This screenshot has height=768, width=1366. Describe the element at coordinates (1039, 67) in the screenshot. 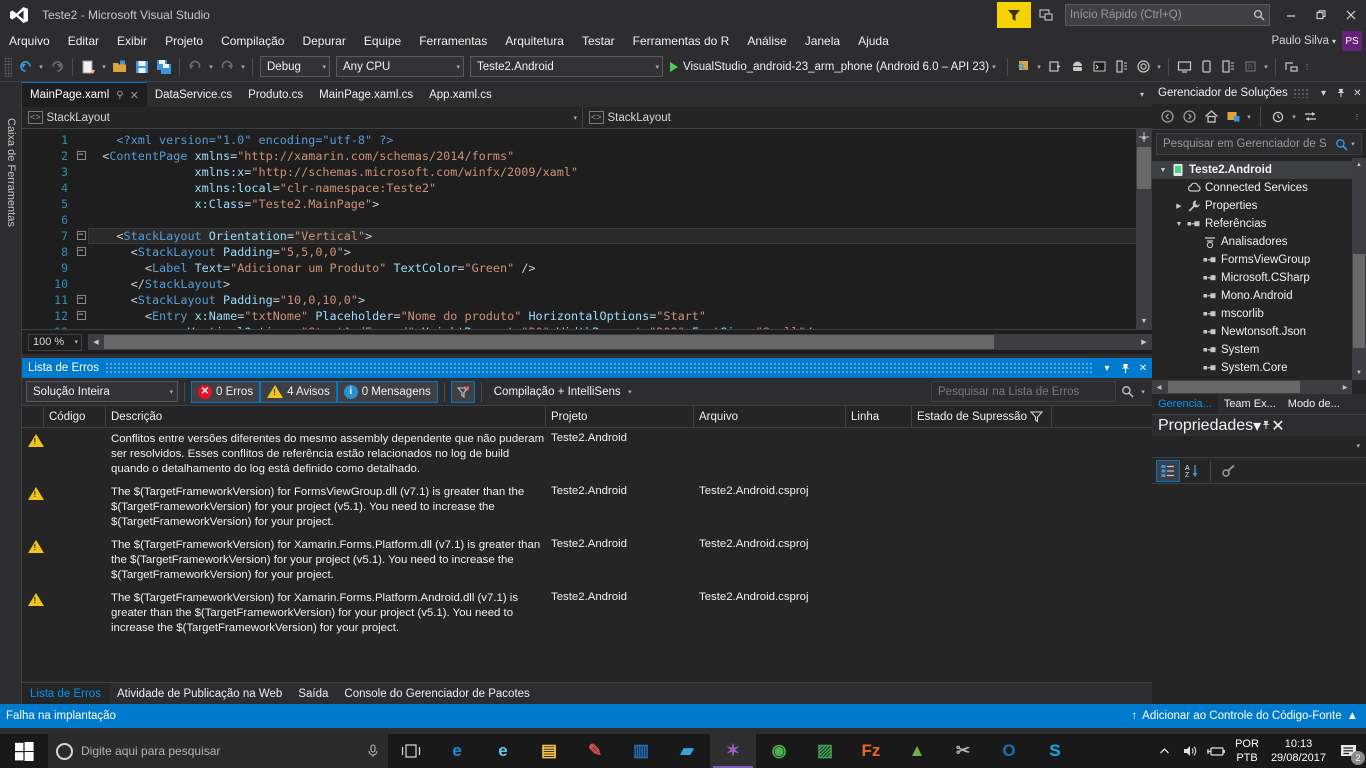

I see `android-device-manager-dropdown: ▾` at that location.